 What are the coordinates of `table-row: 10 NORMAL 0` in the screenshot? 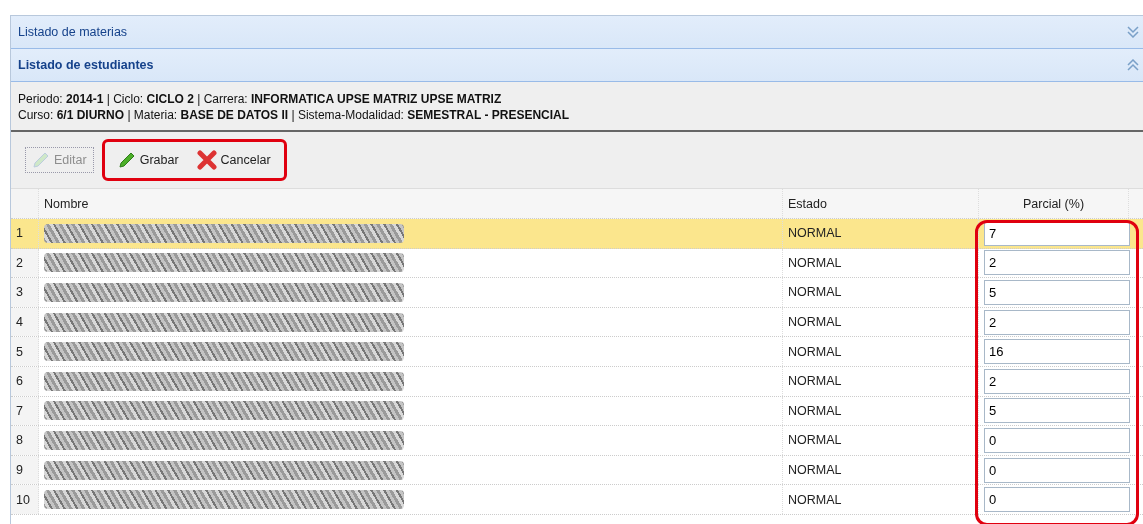 It's located at (577, 500).